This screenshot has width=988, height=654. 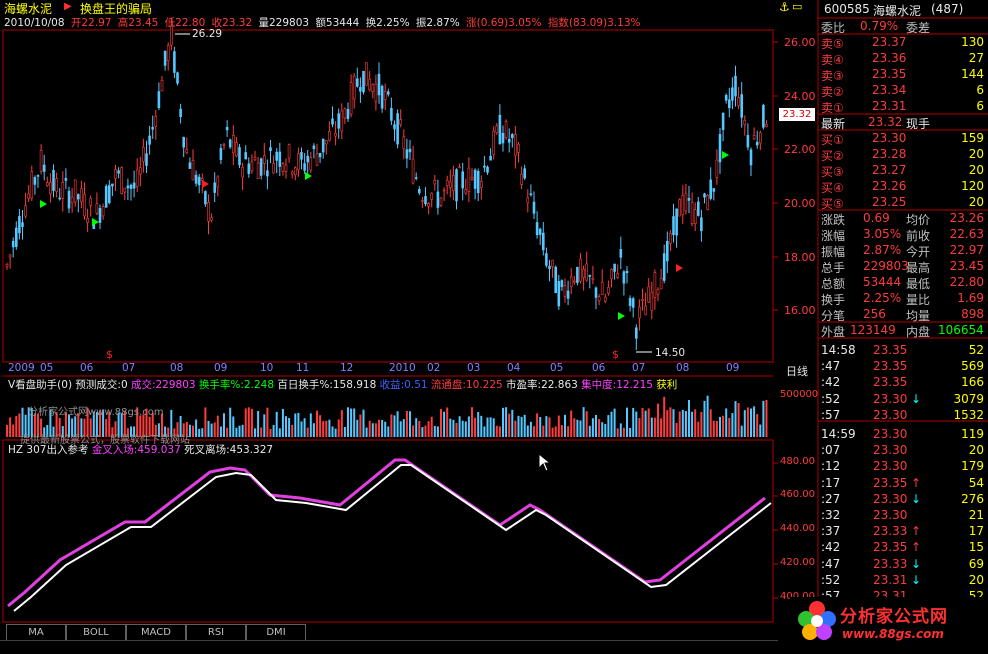 What do you see at coordinates (883, 400) in the screenshot?
I see `tick-row: :52 23.30 ↓ 3079` at bounding box center [883, 400].